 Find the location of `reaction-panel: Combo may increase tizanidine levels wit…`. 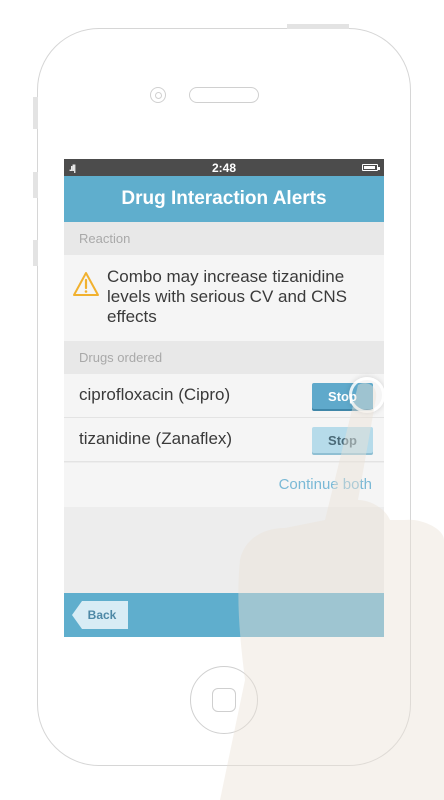

reaction-panel: Combo may increase tizanidine levels wit… is located at coordinates (224, 298).